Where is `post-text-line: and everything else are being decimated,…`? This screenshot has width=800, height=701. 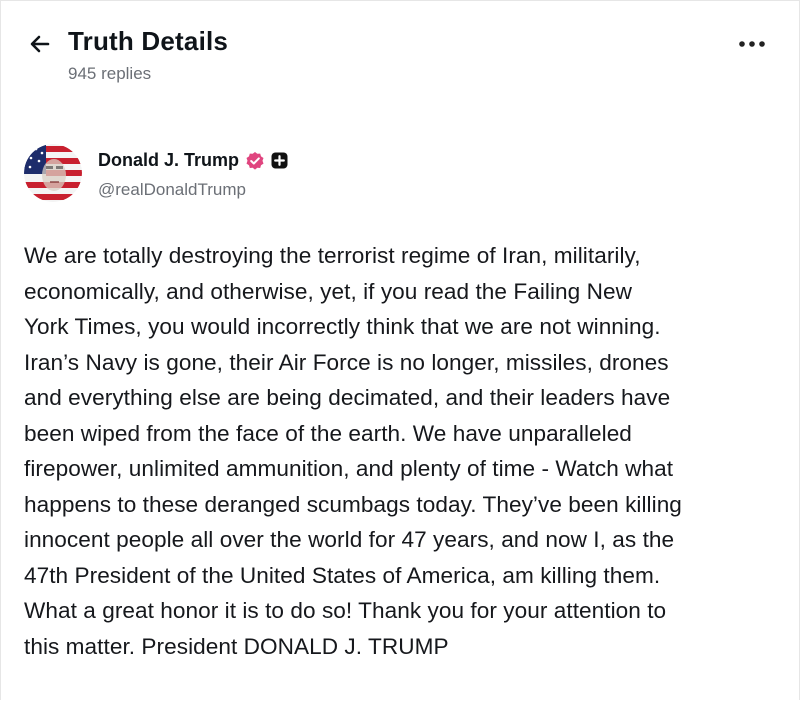 post-text-line: and everything else are being decimated,… is located at coordinates (347, 397).